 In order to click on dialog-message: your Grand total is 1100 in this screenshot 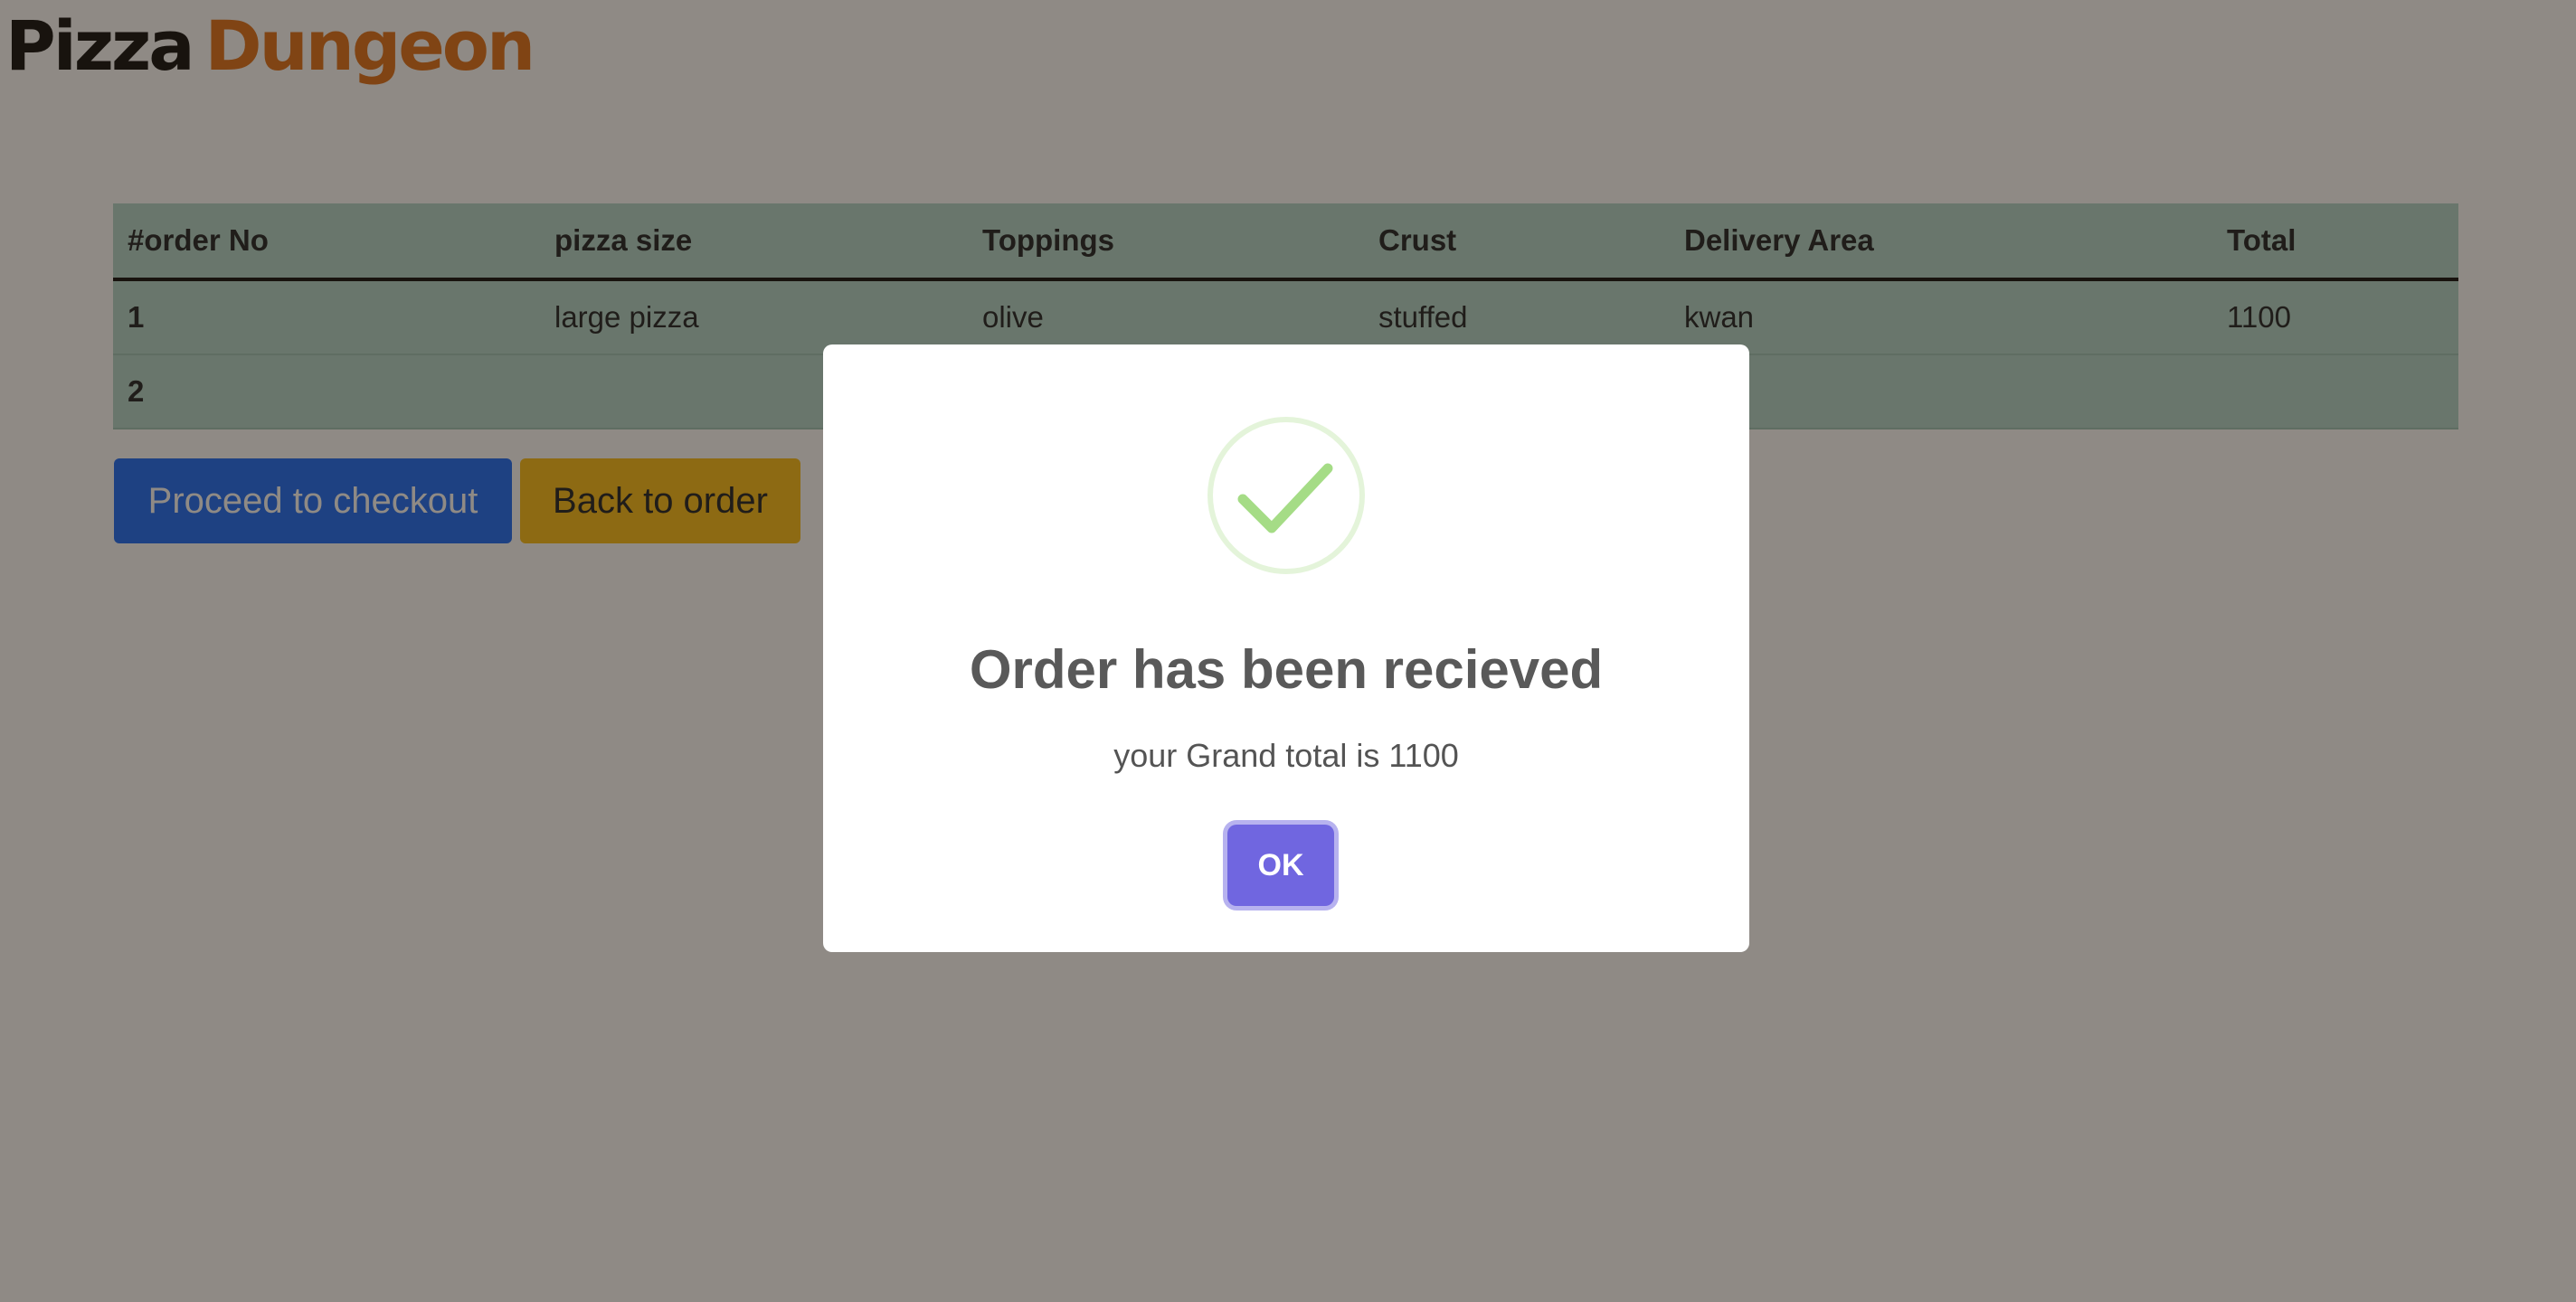, I will do `click(1286, 756)`.